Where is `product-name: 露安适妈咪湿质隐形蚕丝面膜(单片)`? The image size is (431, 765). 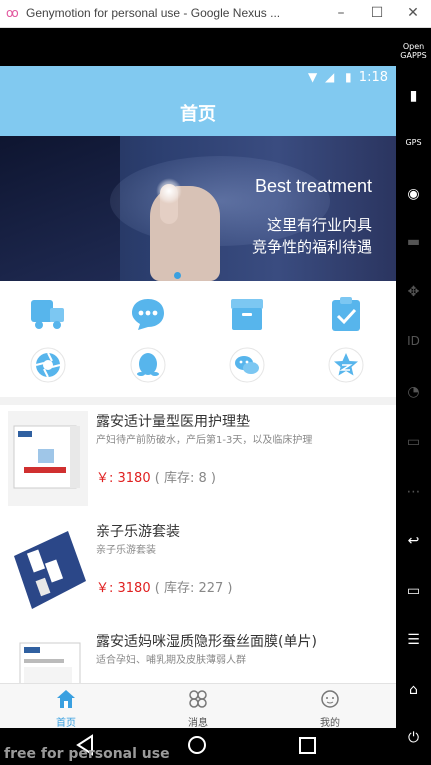
product-name: 露安适妈咪湿质隐形蚕丝面膜(单片) is located at coordinates (206, 642).